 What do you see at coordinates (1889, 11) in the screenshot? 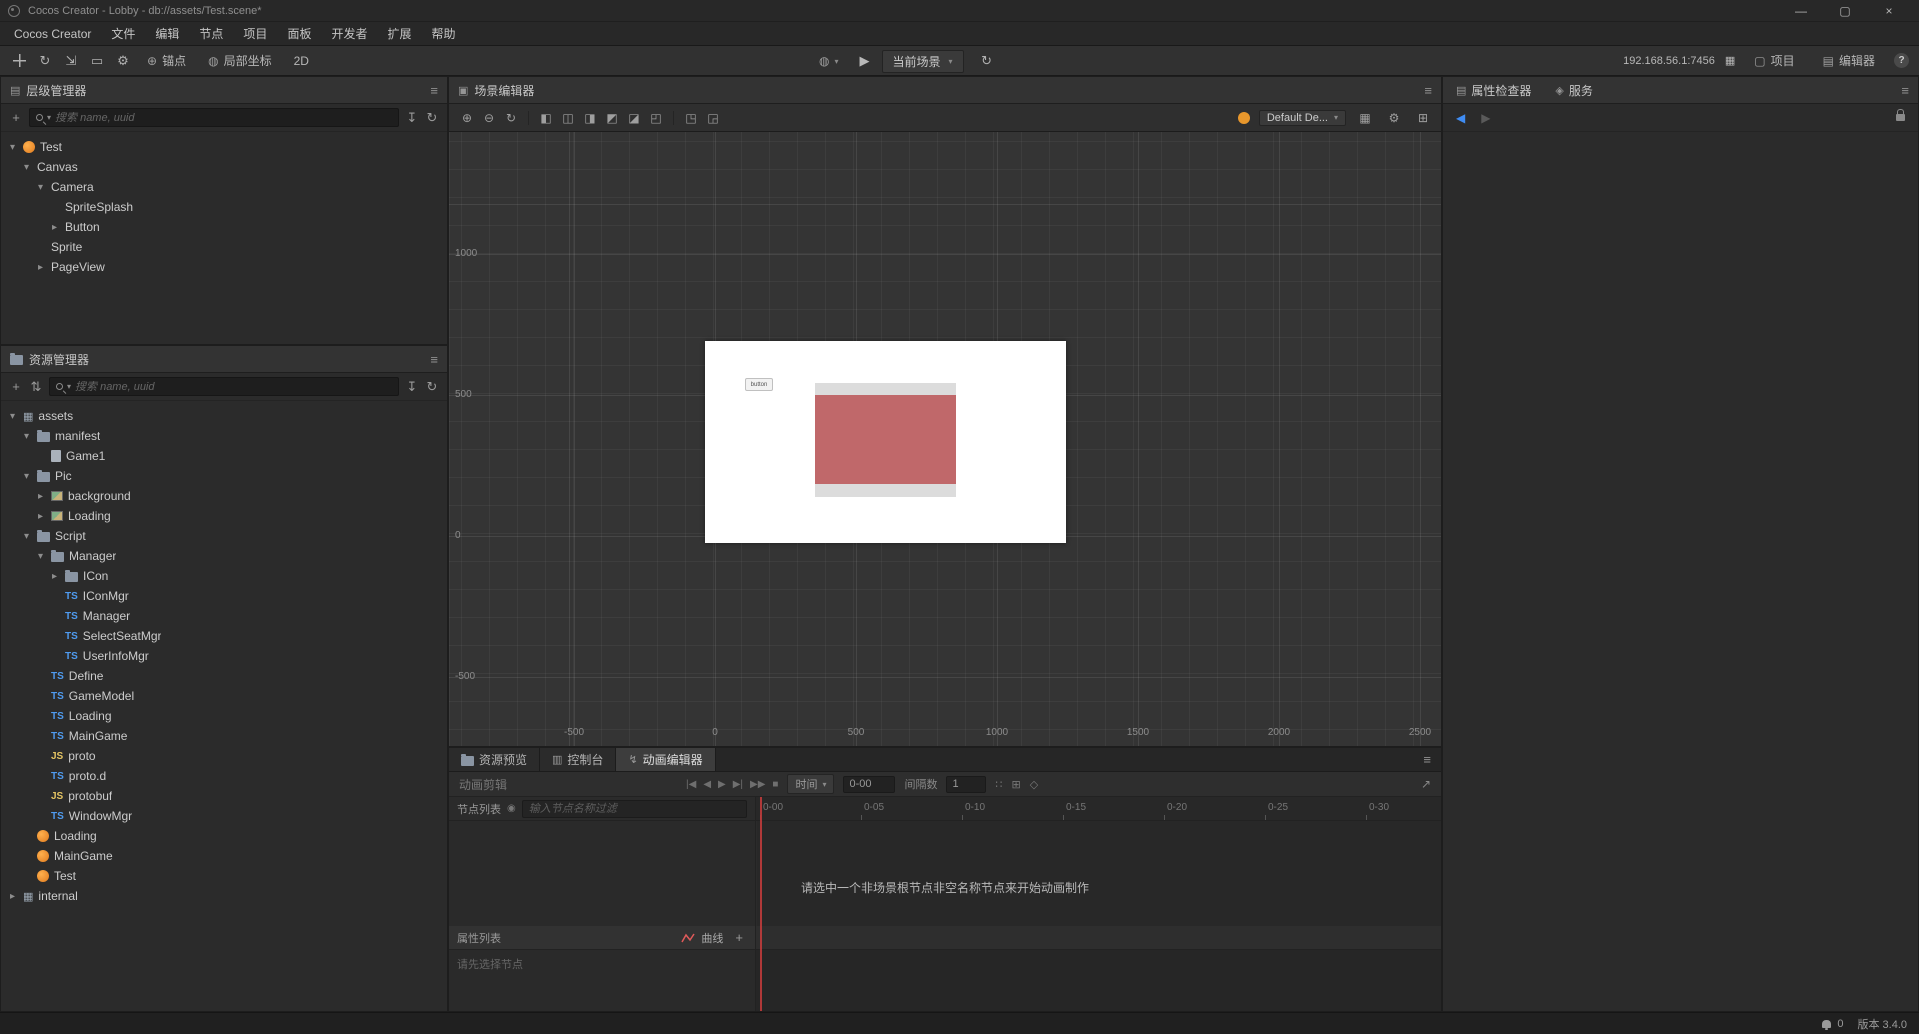
I see `close-button: ×` at bounding box center [1889, 11].